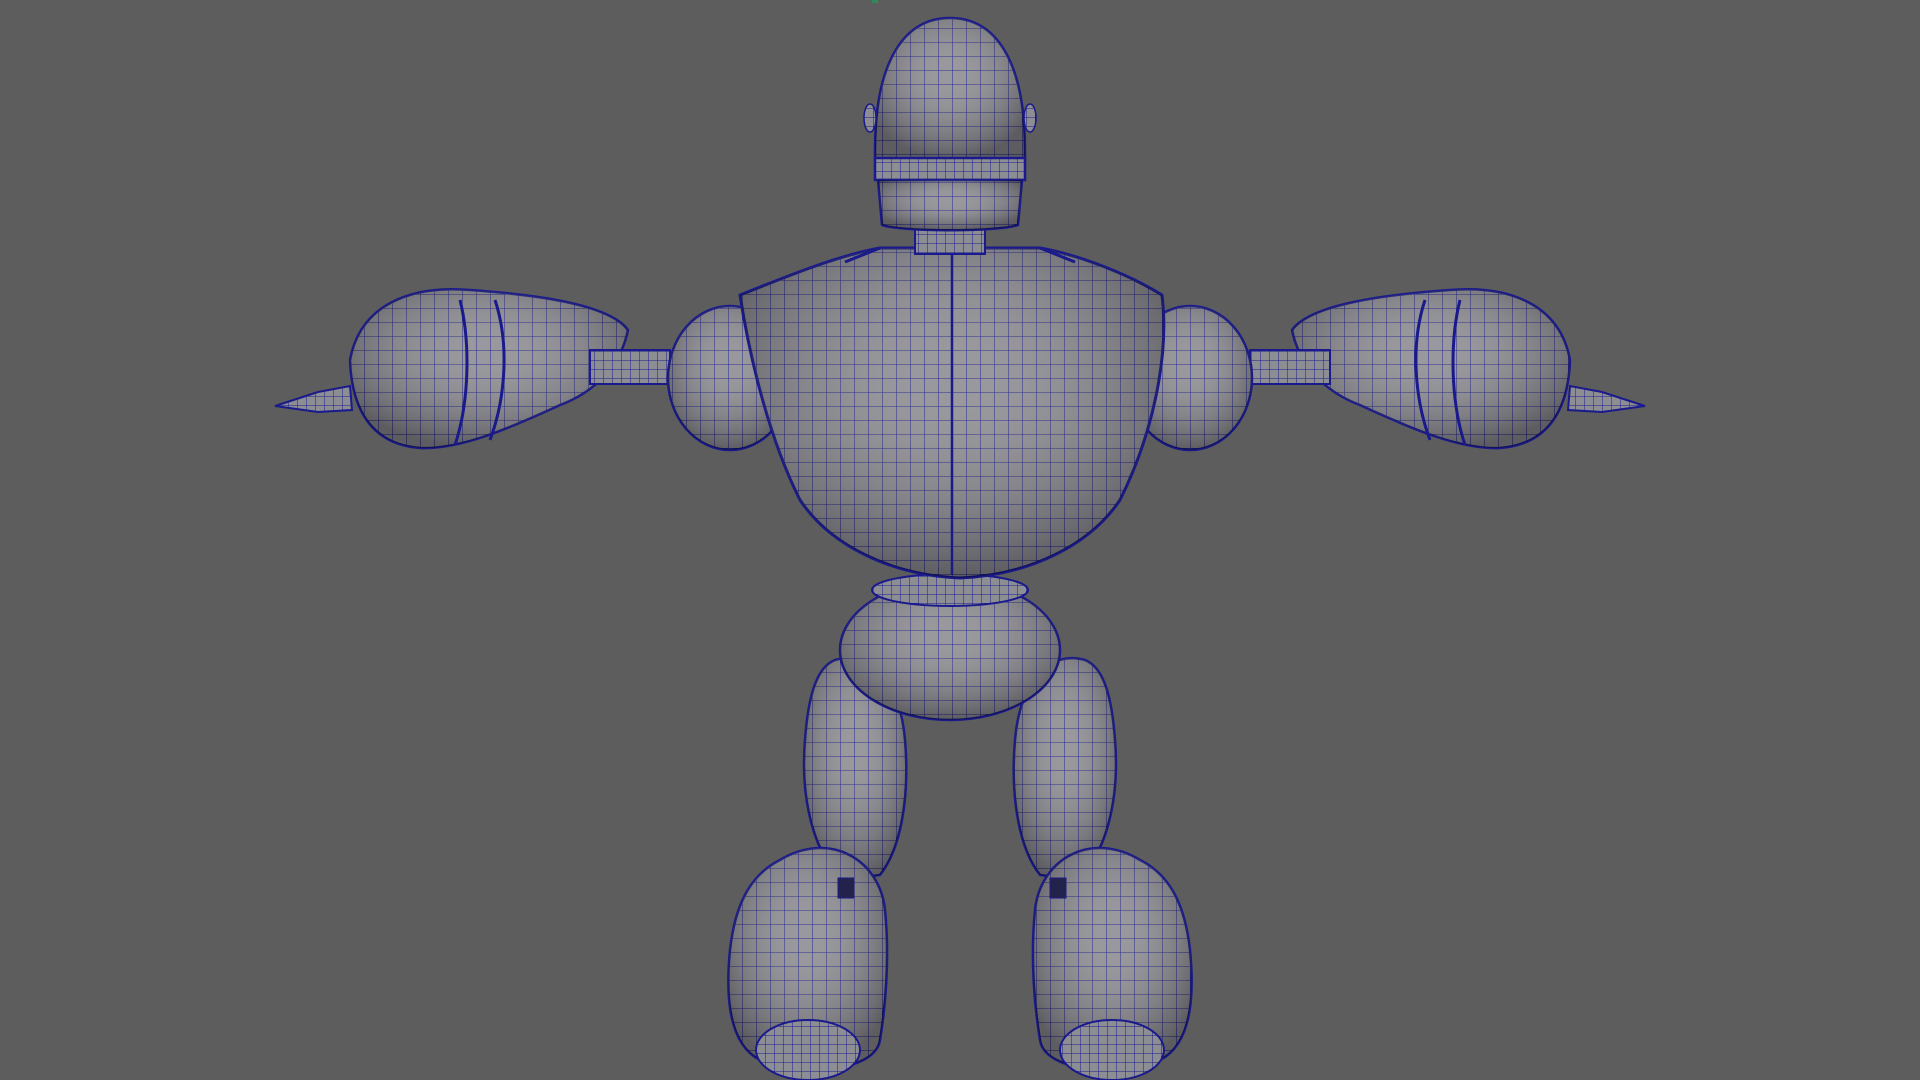 The image size is (1920, 1080). Describe the element at coordinates (950, 241) in the screenshot. I see `neck` at that location.